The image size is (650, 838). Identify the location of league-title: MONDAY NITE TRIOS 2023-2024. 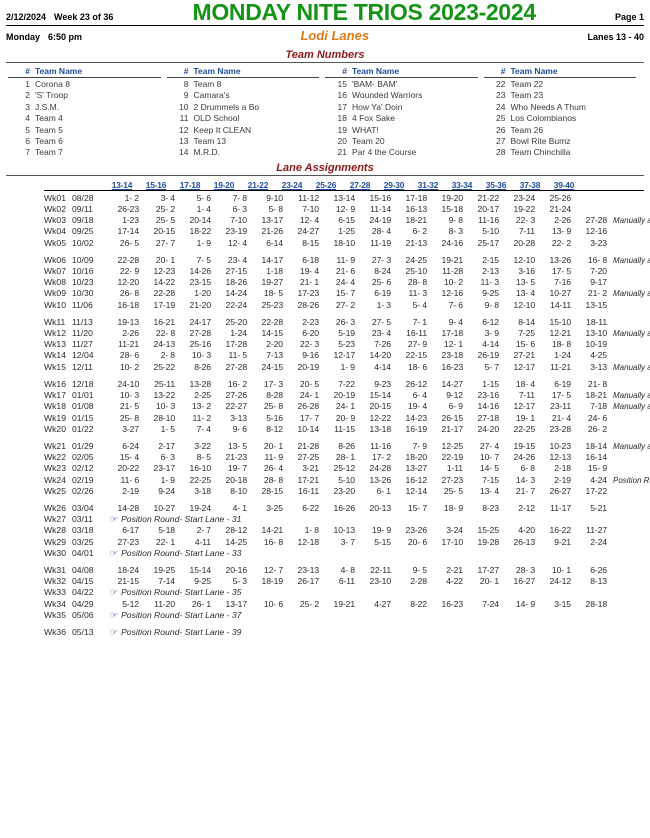
(364, 12).